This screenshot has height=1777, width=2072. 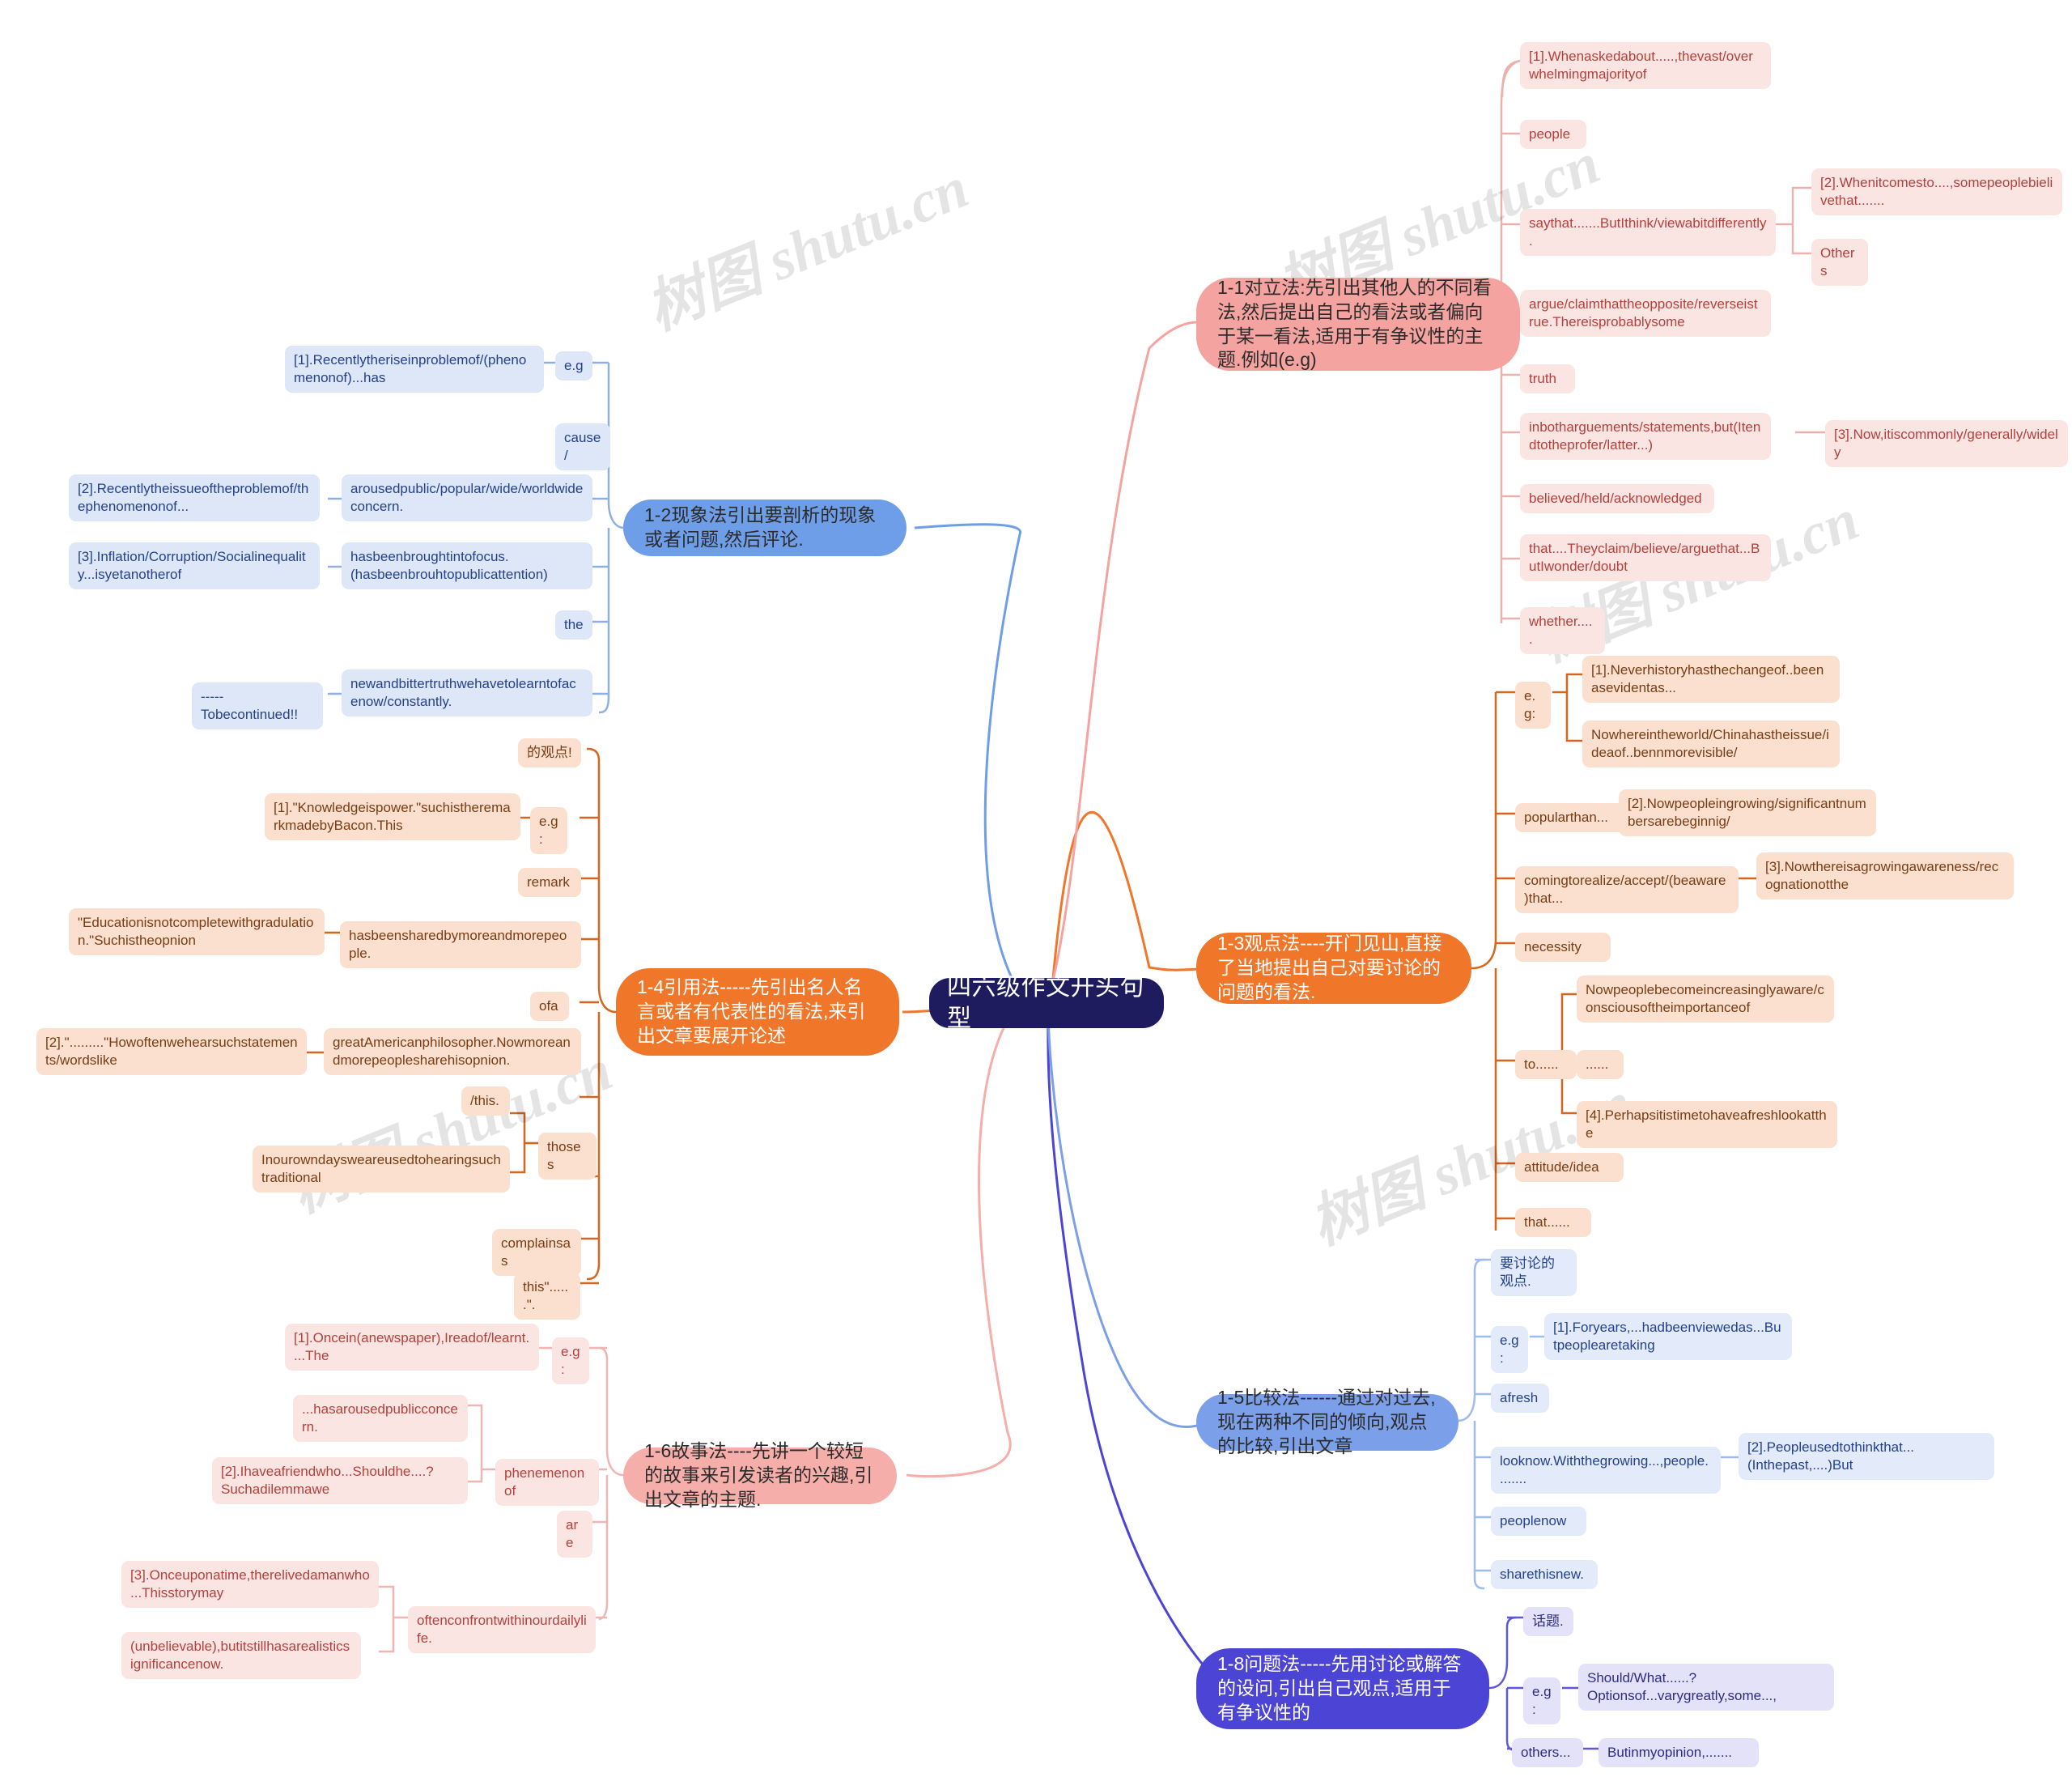 I want to click on node-1-6-are: are, so click(x=574, y=1534).